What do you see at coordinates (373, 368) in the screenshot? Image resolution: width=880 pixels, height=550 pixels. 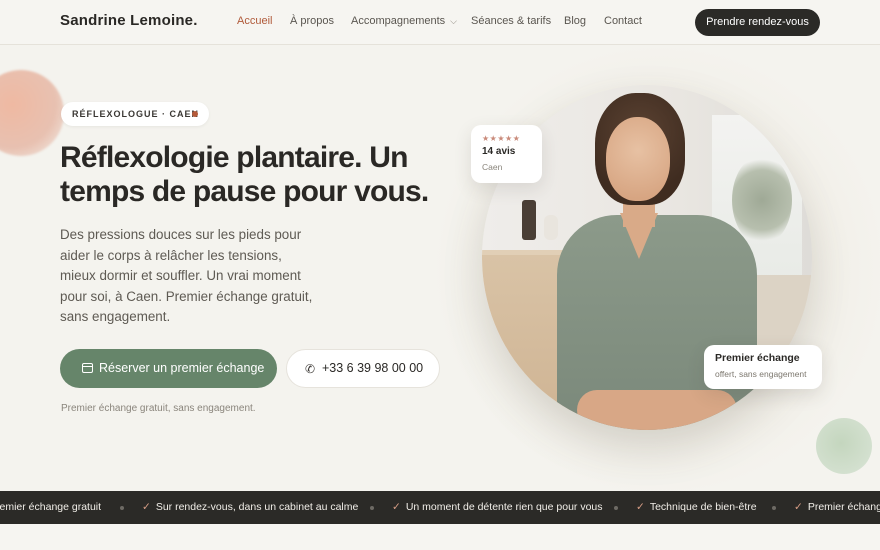 I see `phone-button-label: +33 6 39 98 00 00` at bounding box center [373, 368].